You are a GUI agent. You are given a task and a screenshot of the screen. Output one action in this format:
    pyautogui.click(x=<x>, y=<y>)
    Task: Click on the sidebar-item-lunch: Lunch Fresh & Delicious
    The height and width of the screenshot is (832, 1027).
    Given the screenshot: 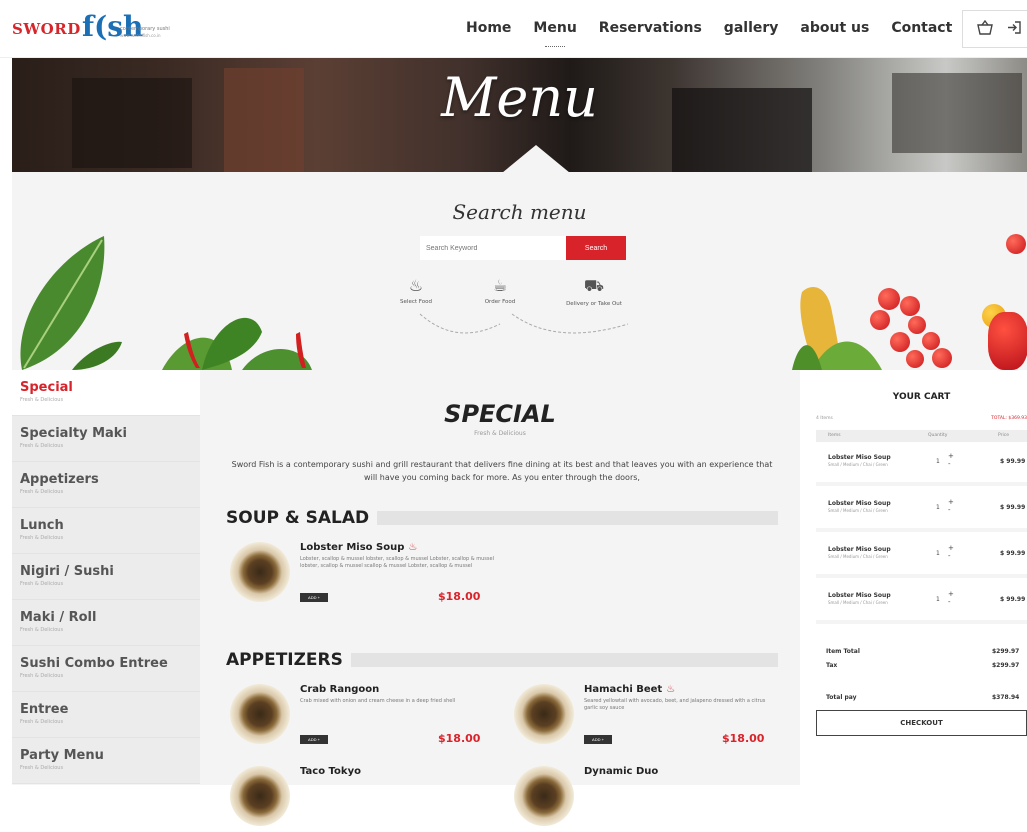 What is the action you would take?
    pyautogui.click(x=106, y=531)
    